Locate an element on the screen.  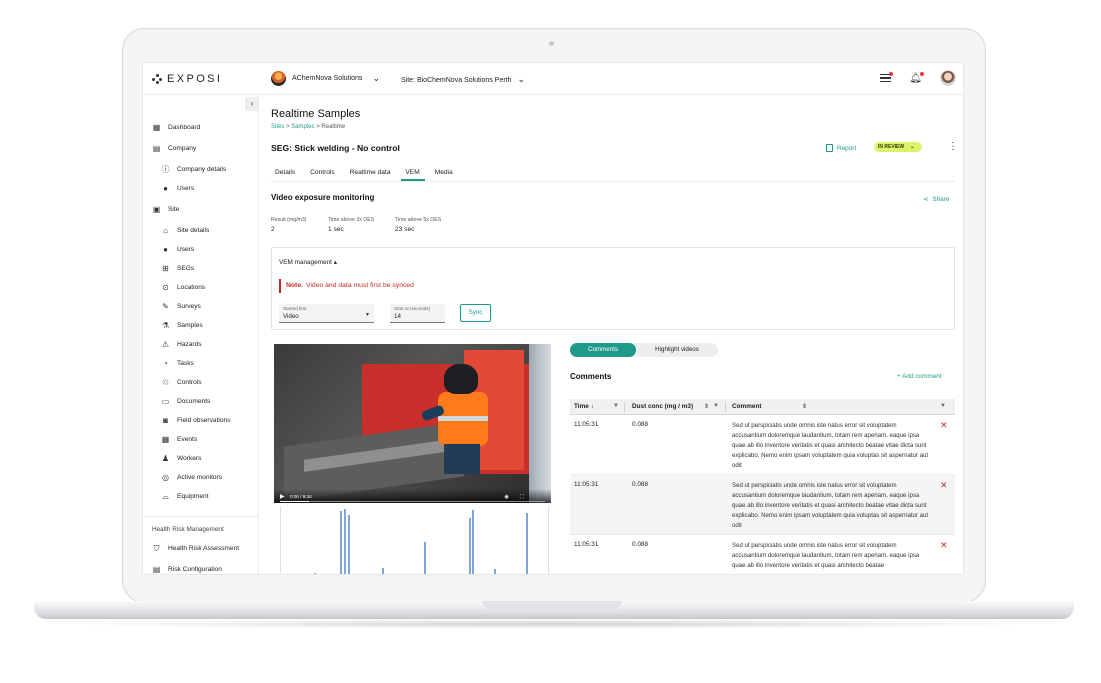
sidebar-item-site-users: ● Users is located at coordinates (177, 249).